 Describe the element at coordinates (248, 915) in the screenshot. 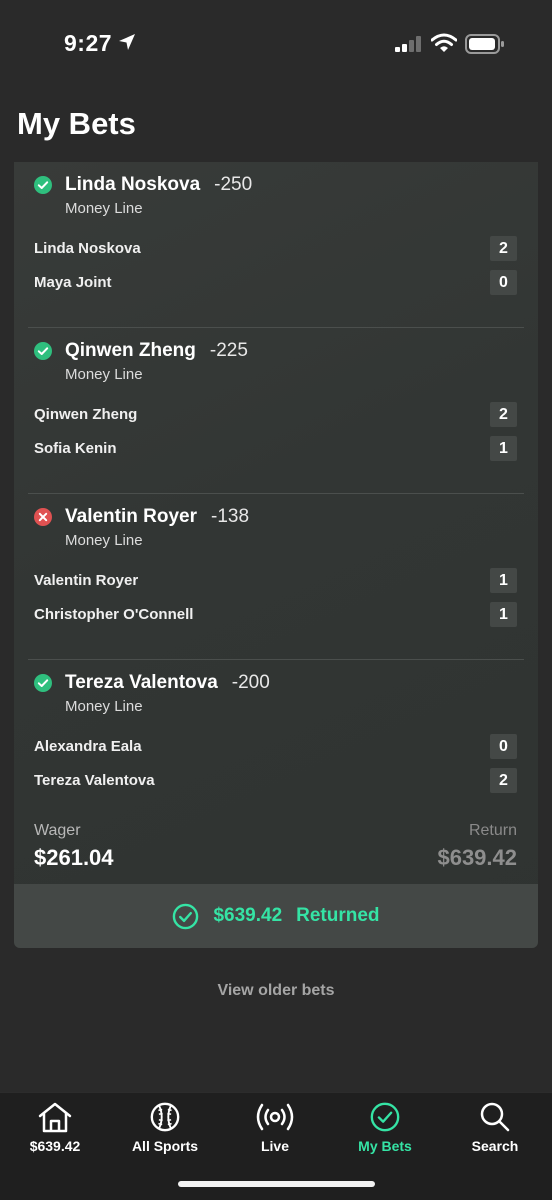

I see `returned-amount: $639.42` at that location.